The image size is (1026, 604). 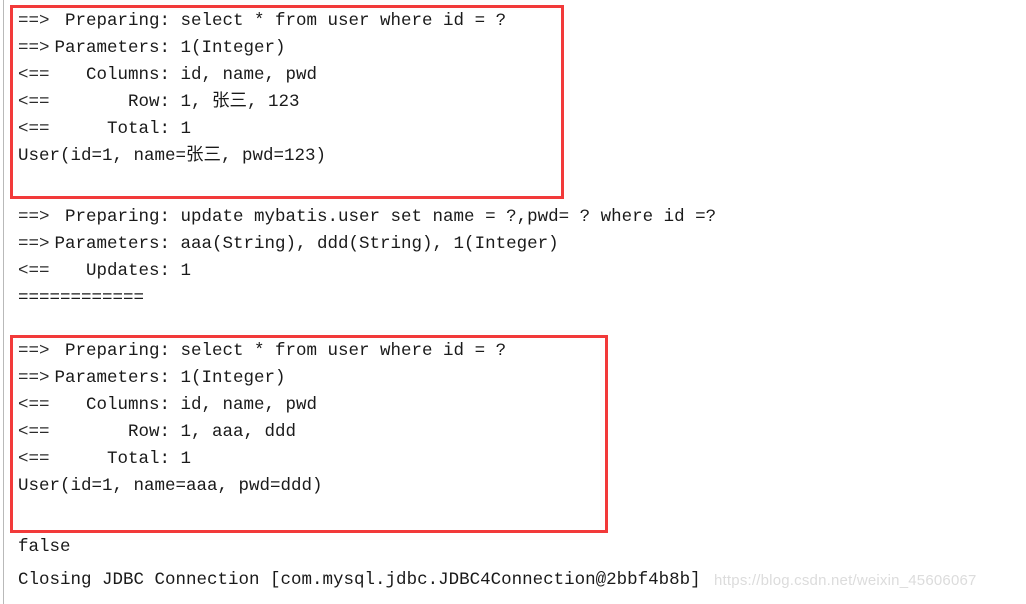 I want to click on log-line-text: ============, so click(x=81, y=298).